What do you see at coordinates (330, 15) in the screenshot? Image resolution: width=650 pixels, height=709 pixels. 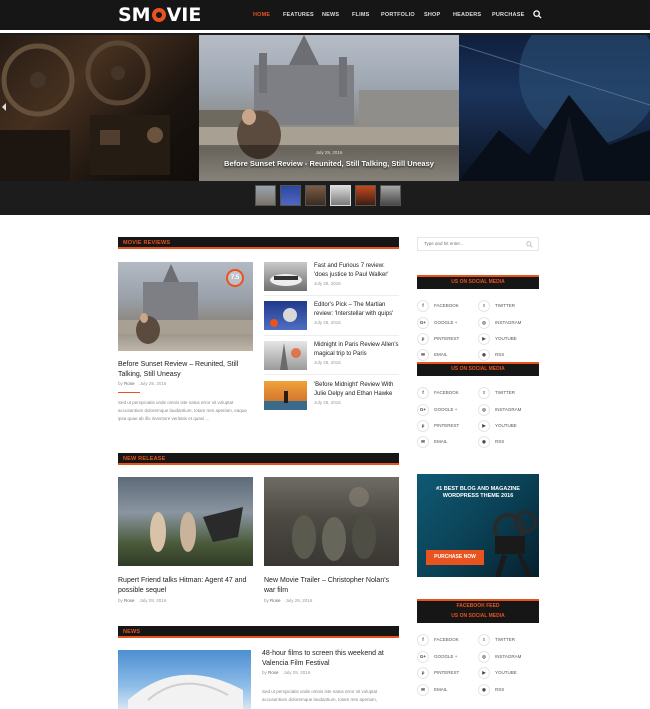 I see `nav-news: NEWS` at bounding box center [330, 15].